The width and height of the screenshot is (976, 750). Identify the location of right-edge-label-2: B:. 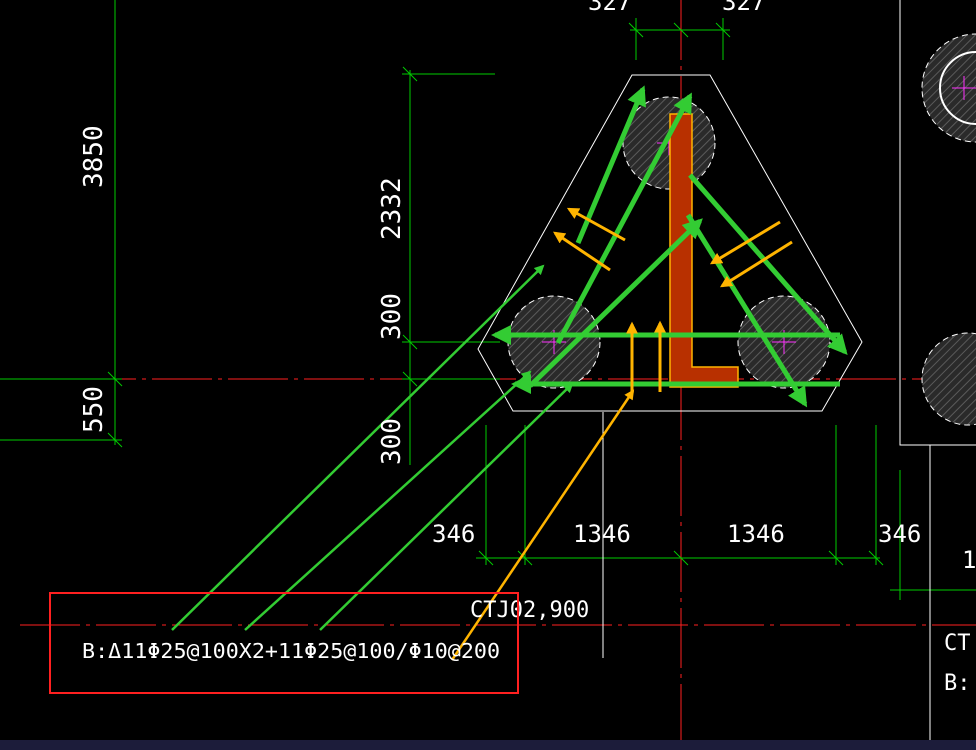
(957, 683).